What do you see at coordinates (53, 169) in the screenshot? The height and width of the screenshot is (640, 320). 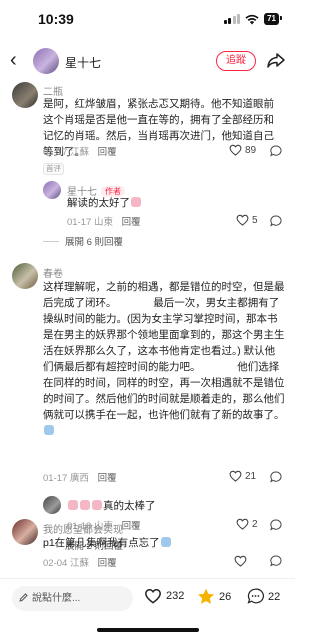 I see `first-comment-badge: 首评` at bounding box center [53, 169].